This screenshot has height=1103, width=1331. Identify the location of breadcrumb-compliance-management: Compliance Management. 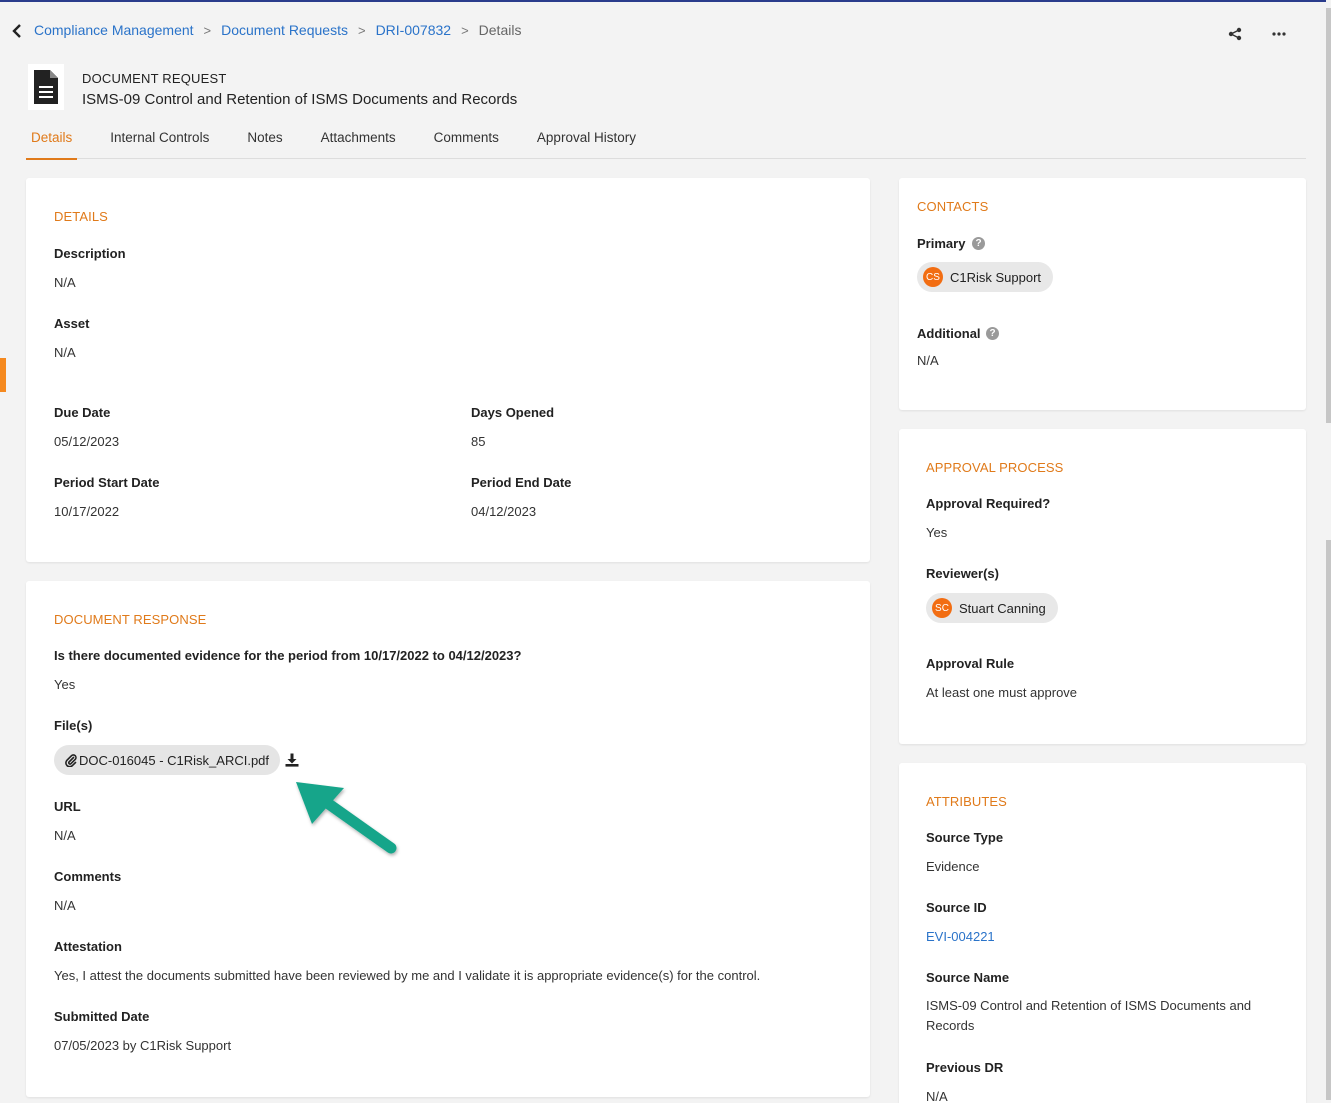
(114, 30).